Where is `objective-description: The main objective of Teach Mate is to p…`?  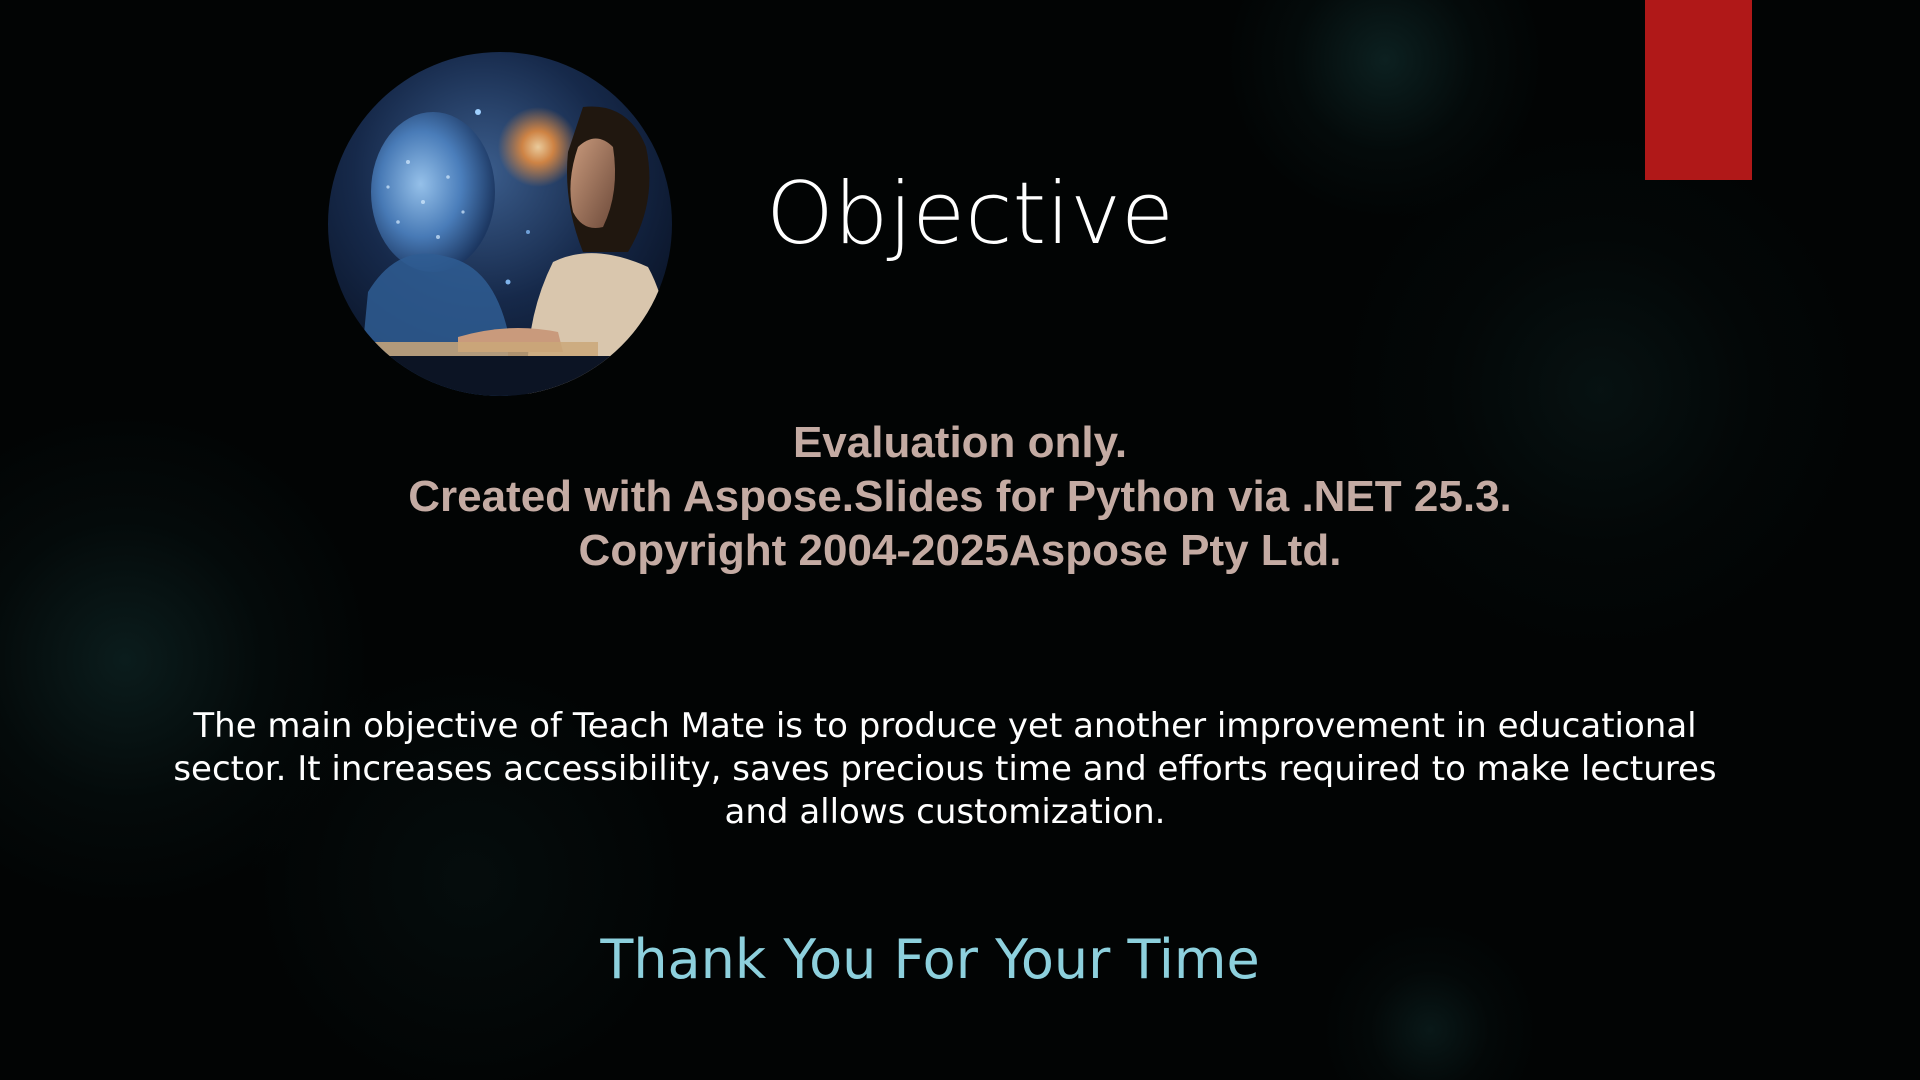 objective-description: The main objective of Teach Mate is to p… is located at coordinates (945, 769).